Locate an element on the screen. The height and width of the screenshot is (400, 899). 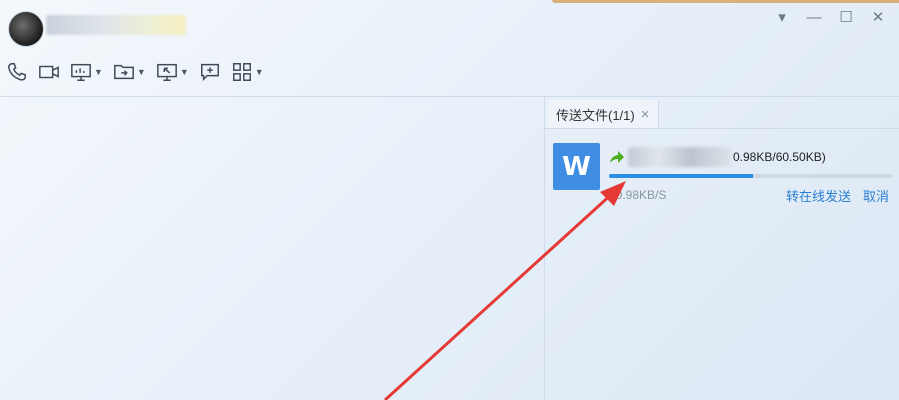
panel-tab-underline is located at coordinates (722, 128).